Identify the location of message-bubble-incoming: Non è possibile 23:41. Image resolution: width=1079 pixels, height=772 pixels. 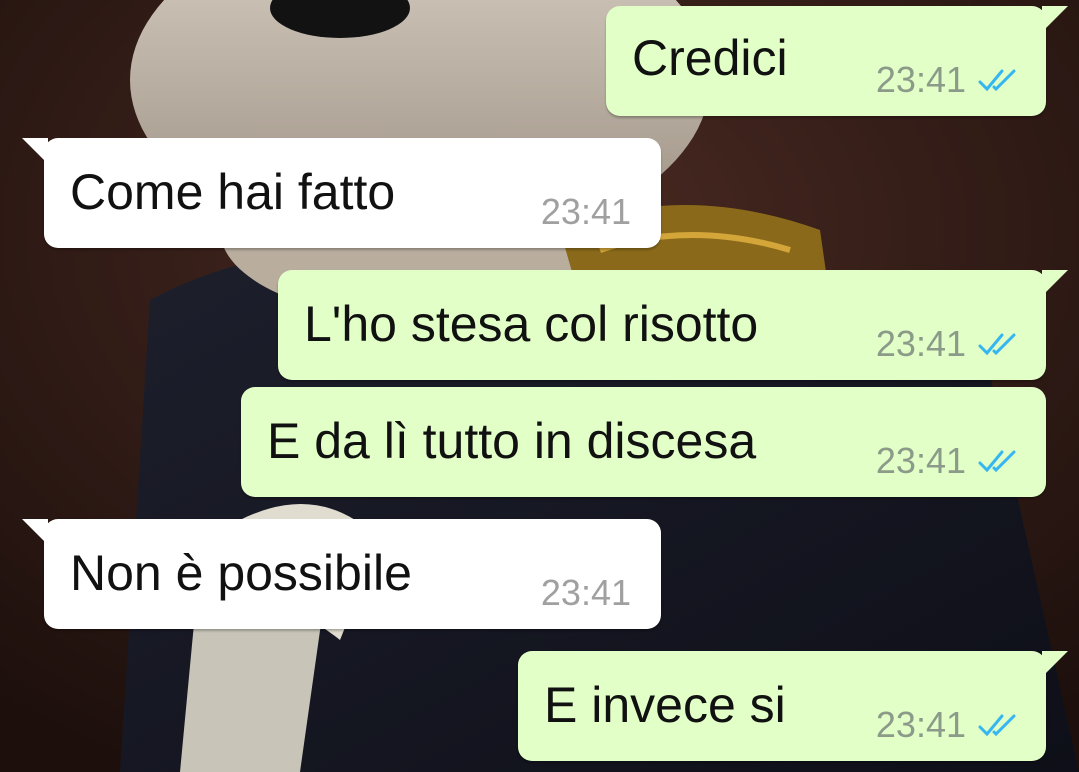
(341, 574).